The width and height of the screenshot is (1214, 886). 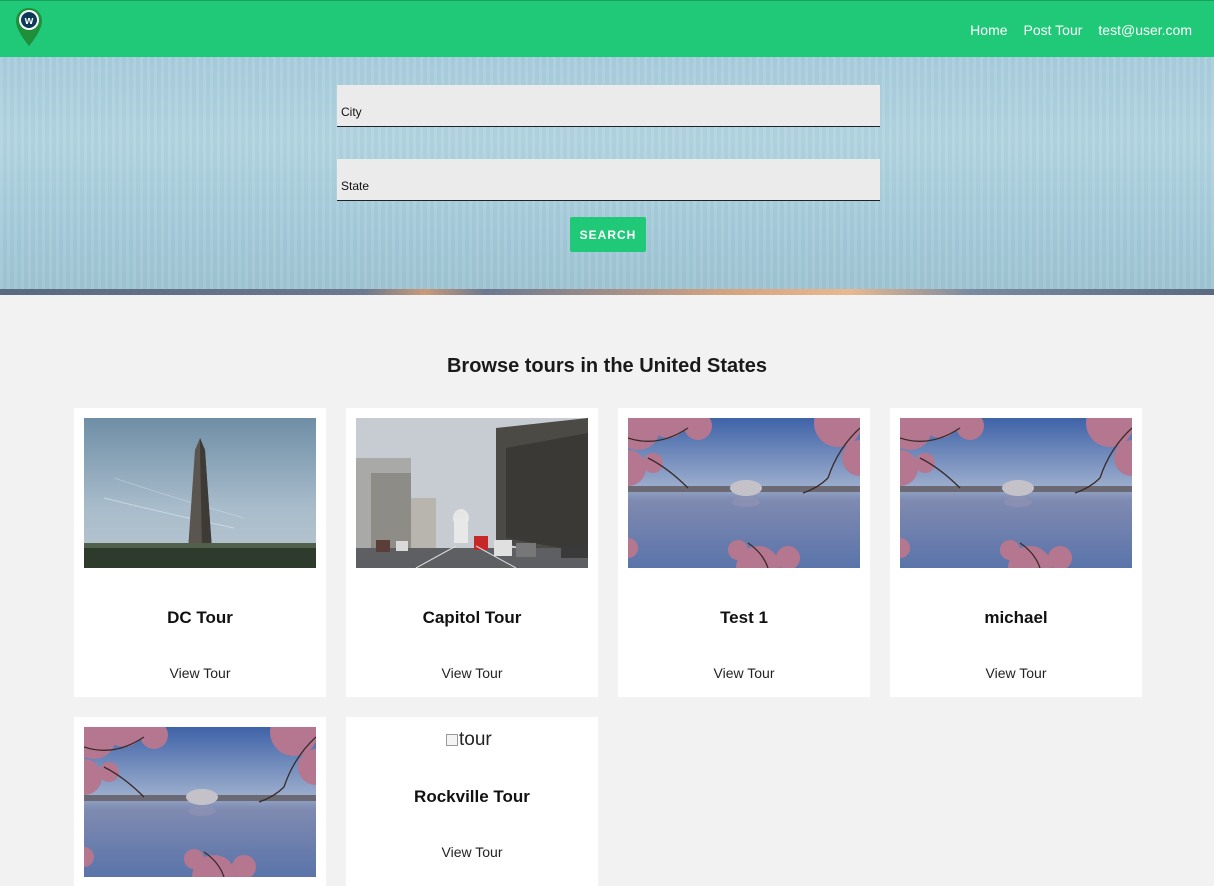 What do you see at coordinates (988, 30) in the screenshot?
I see `nav-home-link: Home` at bounding box center [988, 30].